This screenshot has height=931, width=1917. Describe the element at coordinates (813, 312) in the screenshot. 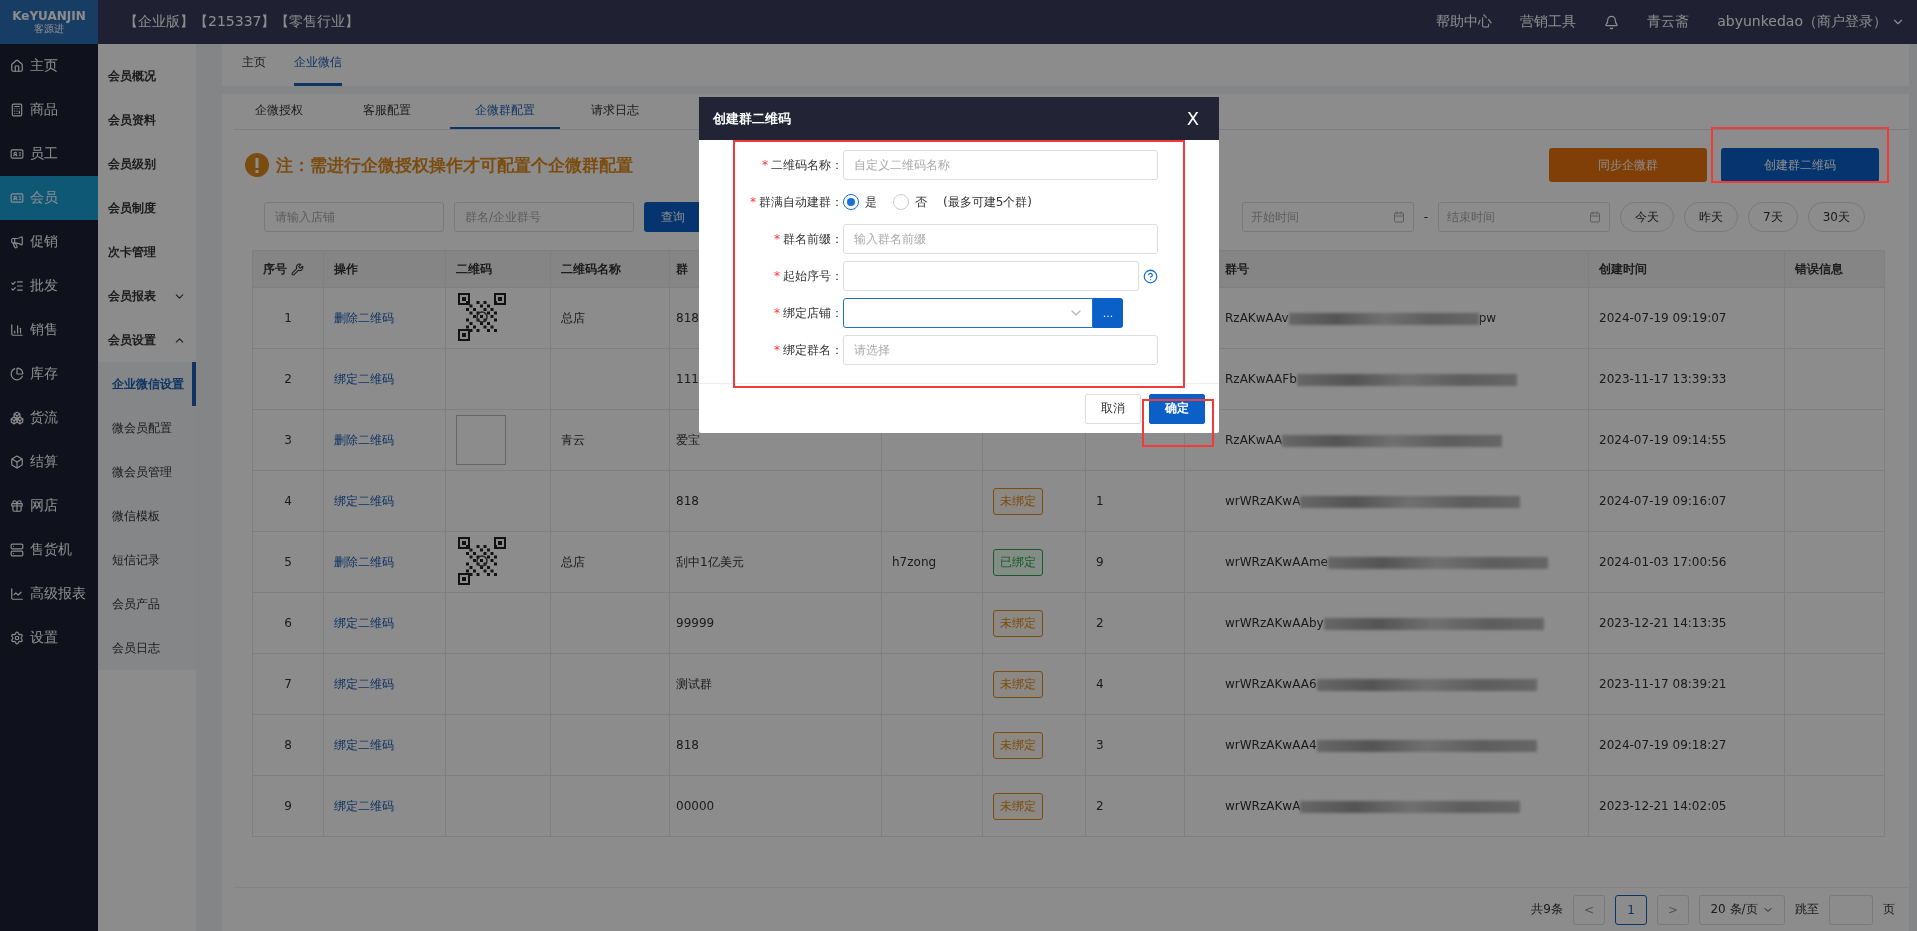

I see `field-label: 绑定店铺：` at that location.